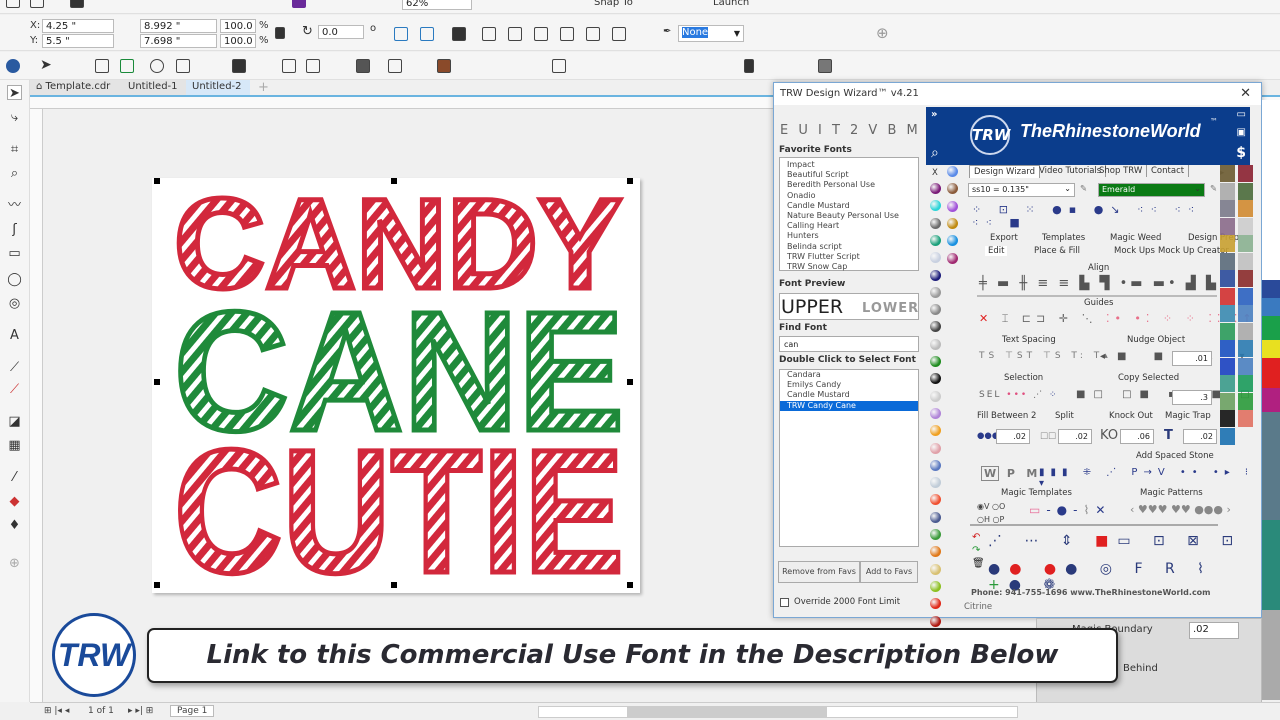  I want to click on ellipse-tool-icon: ◯, so click(14, 279).